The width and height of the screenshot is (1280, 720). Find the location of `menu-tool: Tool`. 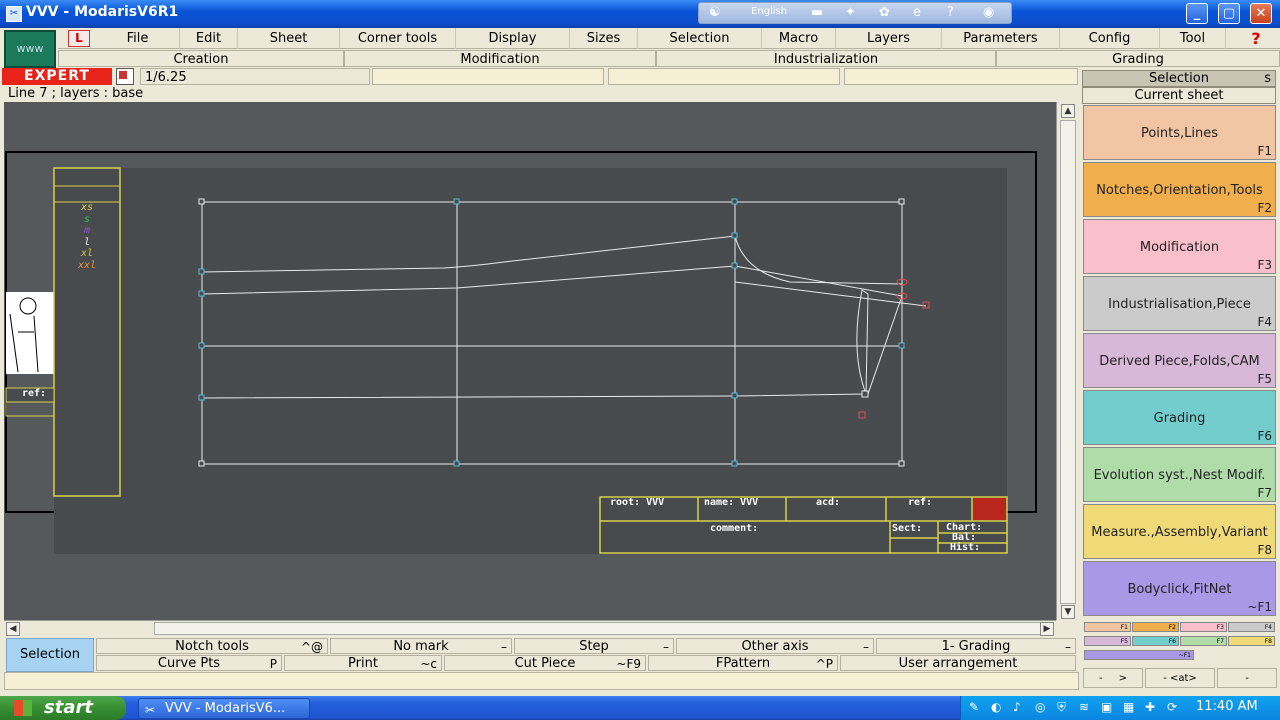

menu-tool: Tool is located at coordinates (1193, 38).